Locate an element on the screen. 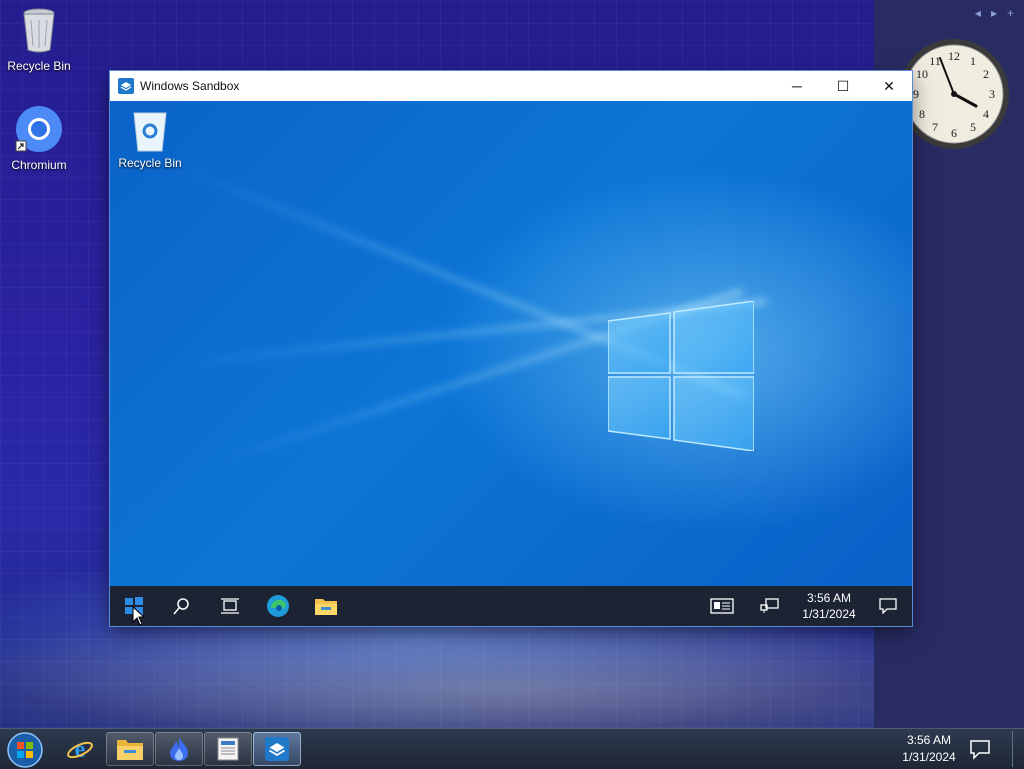 The image size is (1024, 769). clock-gadget: 12 1 2 3 4 5 6 7 8 9 10 11 is located at coordinates (954, 94).